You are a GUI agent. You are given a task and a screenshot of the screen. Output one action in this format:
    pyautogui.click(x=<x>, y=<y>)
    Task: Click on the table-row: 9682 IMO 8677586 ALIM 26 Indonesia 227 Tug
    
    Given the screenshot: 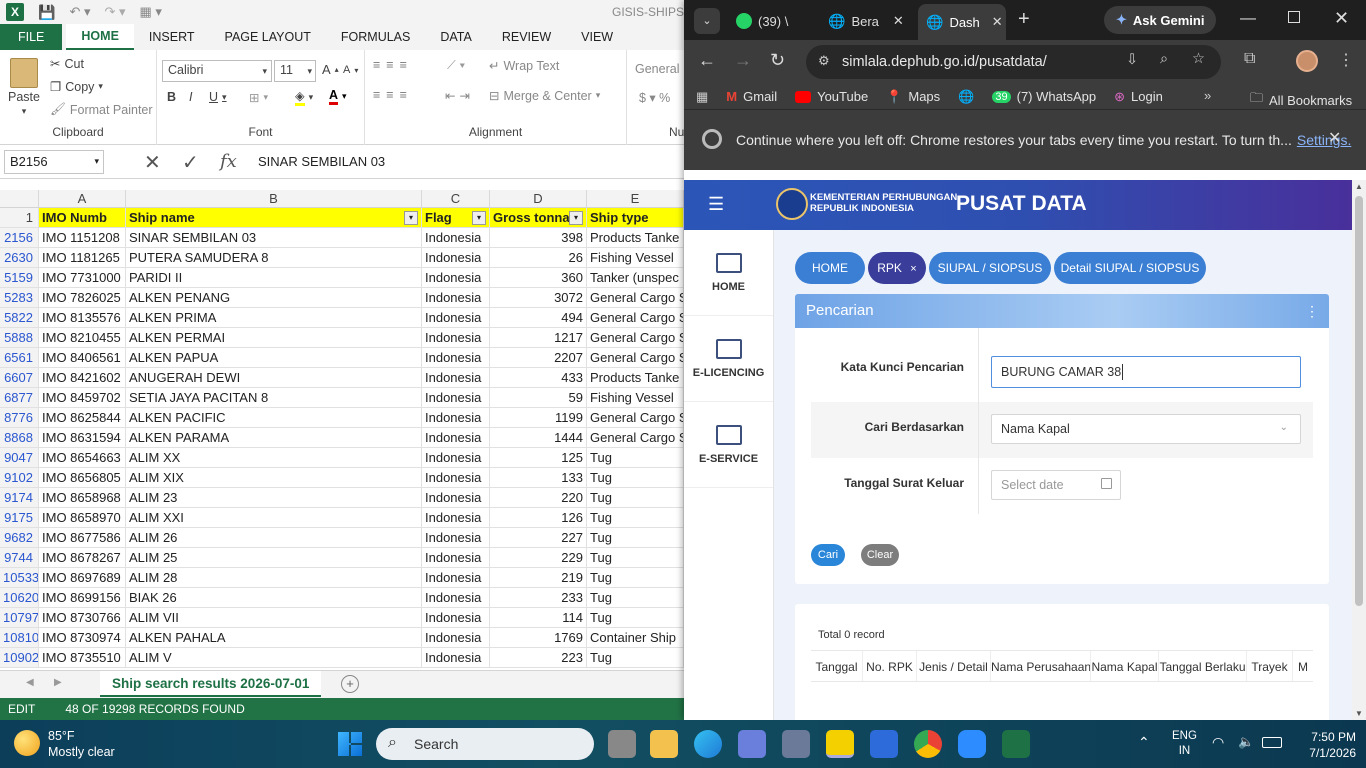 What is the action you would take?
    pyautogui.click(x=342, y=538)
    